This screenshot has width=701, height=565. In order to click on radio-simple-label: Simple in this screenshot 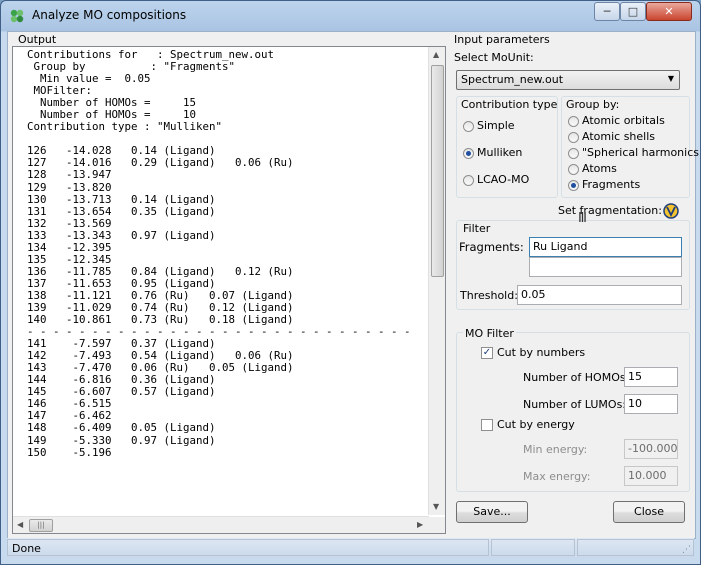, I will do `click(496, 125)`.